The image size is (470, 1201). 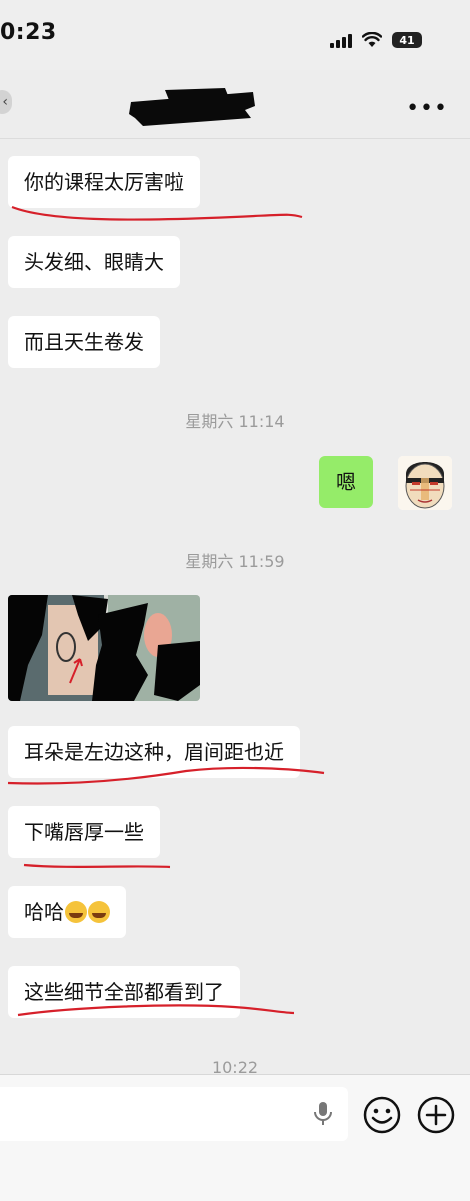 I want to click on input-bar, so click(x=235, y=1137).